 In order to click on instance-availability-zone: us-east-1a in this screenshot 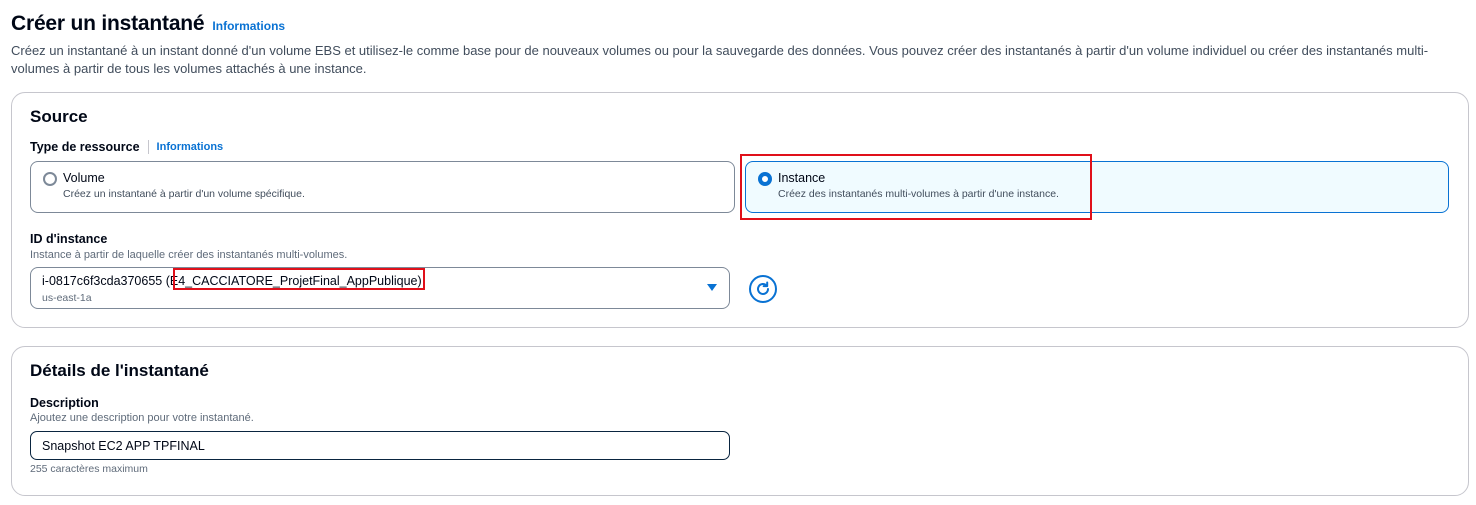, I will do `click(67, 298)`.